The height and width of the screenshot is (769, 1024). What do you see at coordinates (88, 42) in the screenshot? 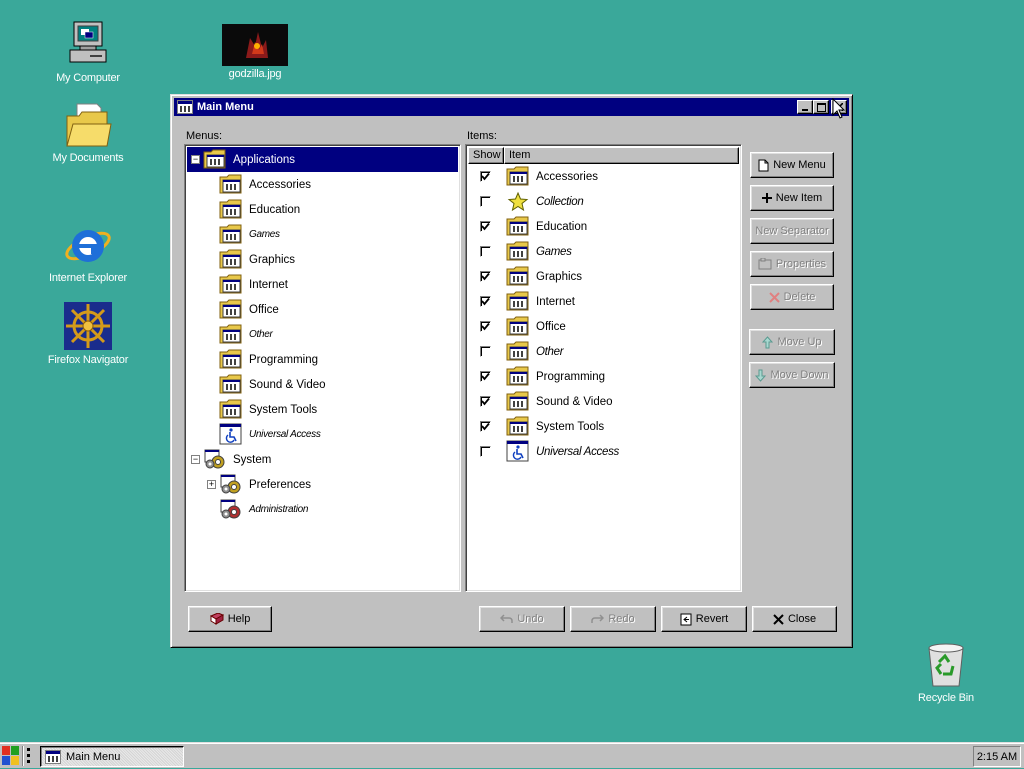
I see `computer-icon` at bounding box center [88, 42].